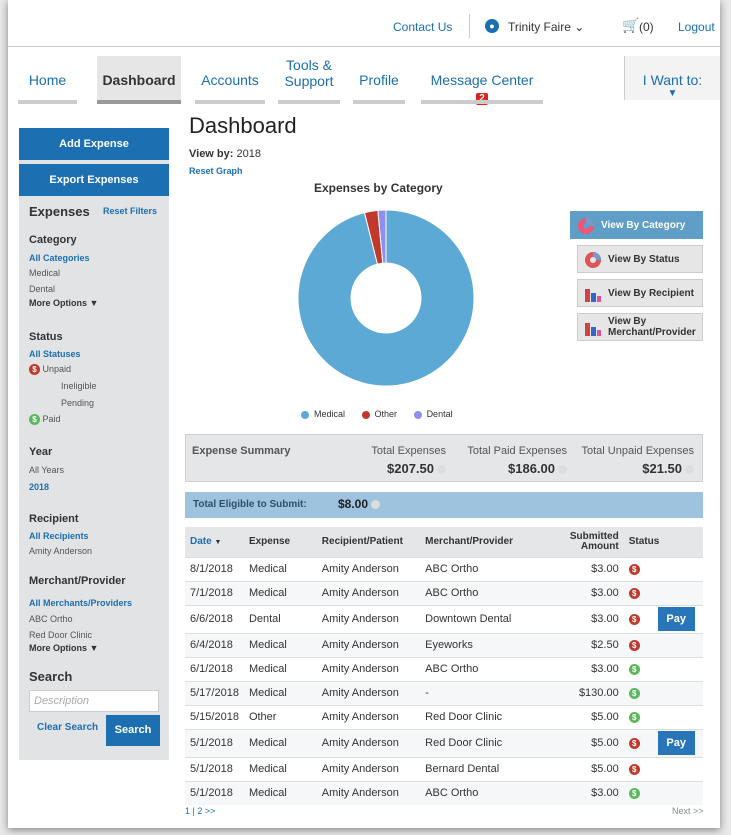 This screenshot has height=835, width=731. I want to click on filter-recipient-amity: Amity Anderson, so click(60, 551).